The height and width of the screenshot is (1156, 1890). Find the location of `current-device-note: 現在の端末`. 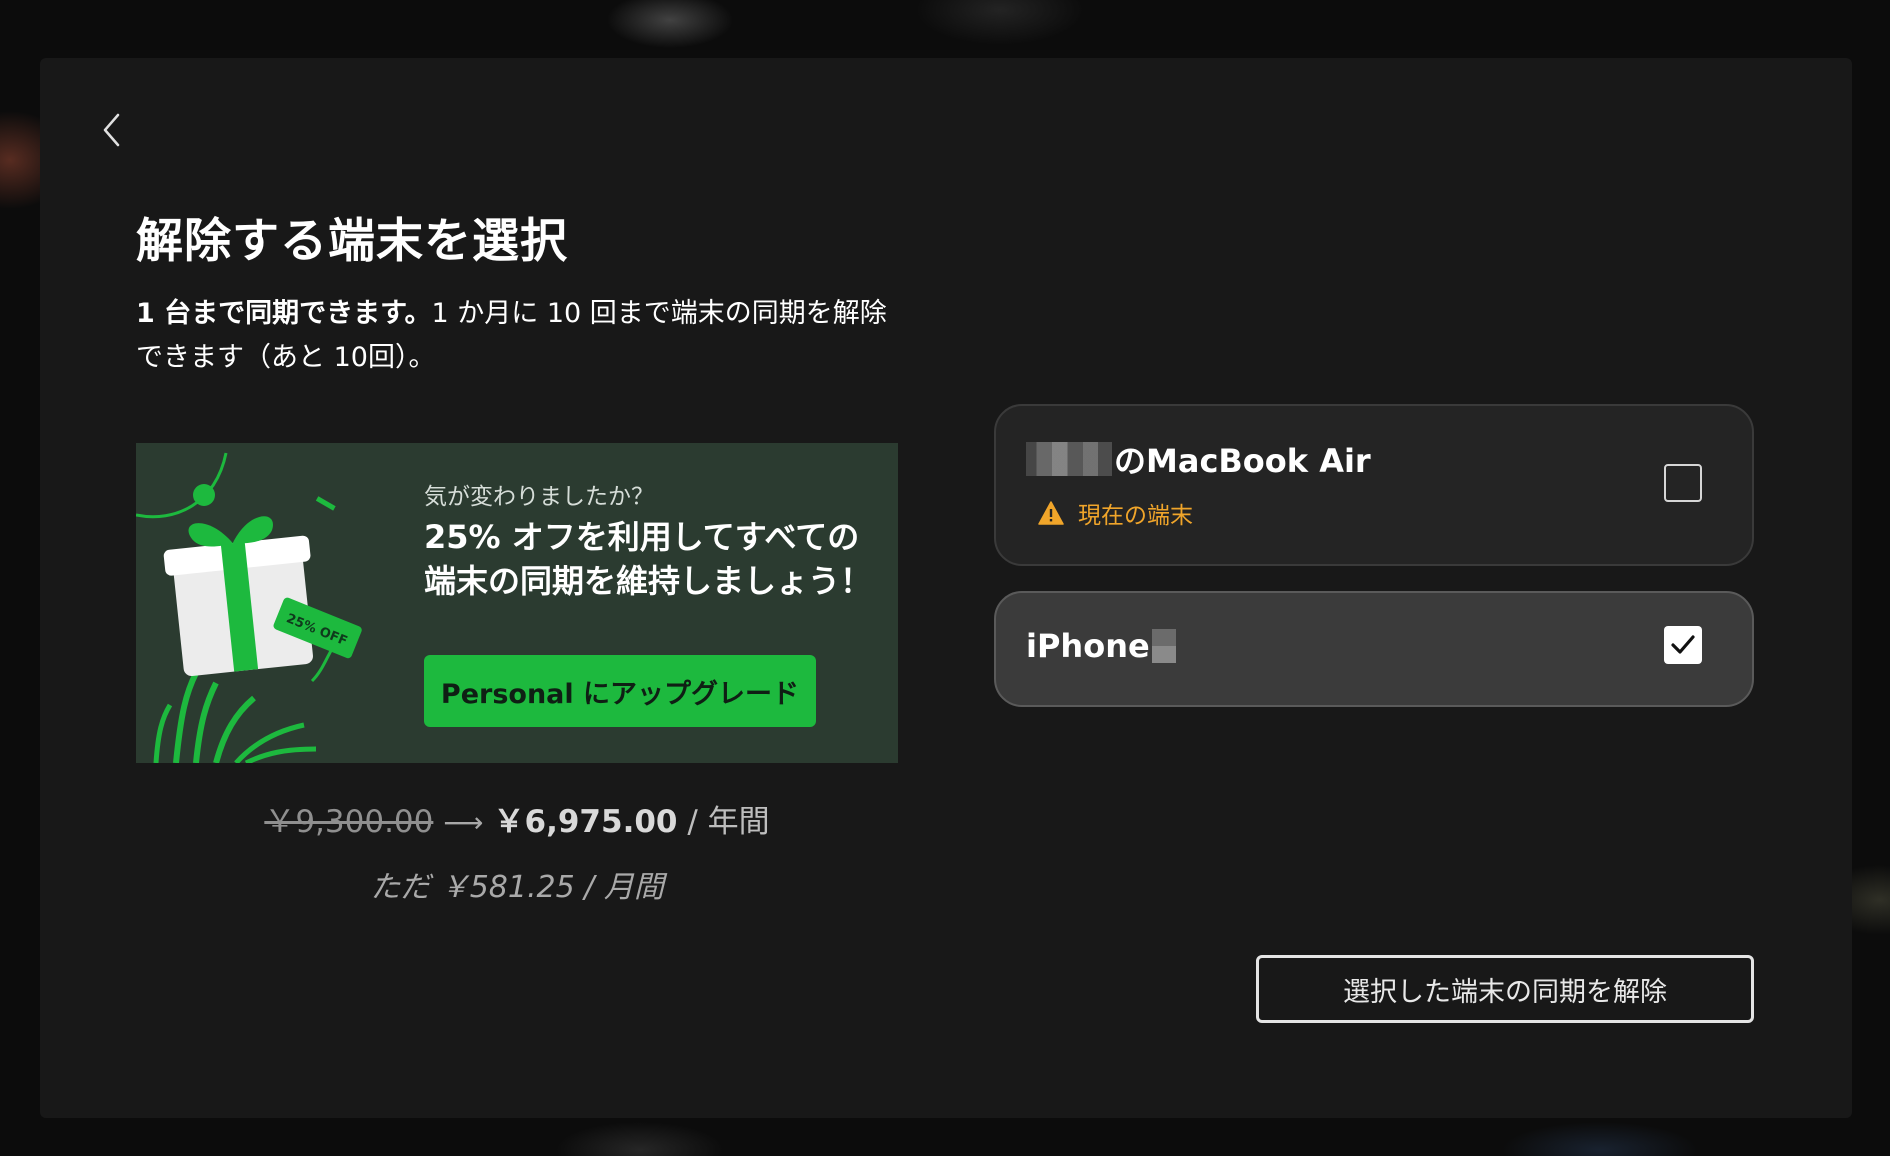

current-device-note: 現在の端末 is located at coordinates (1115, 513).